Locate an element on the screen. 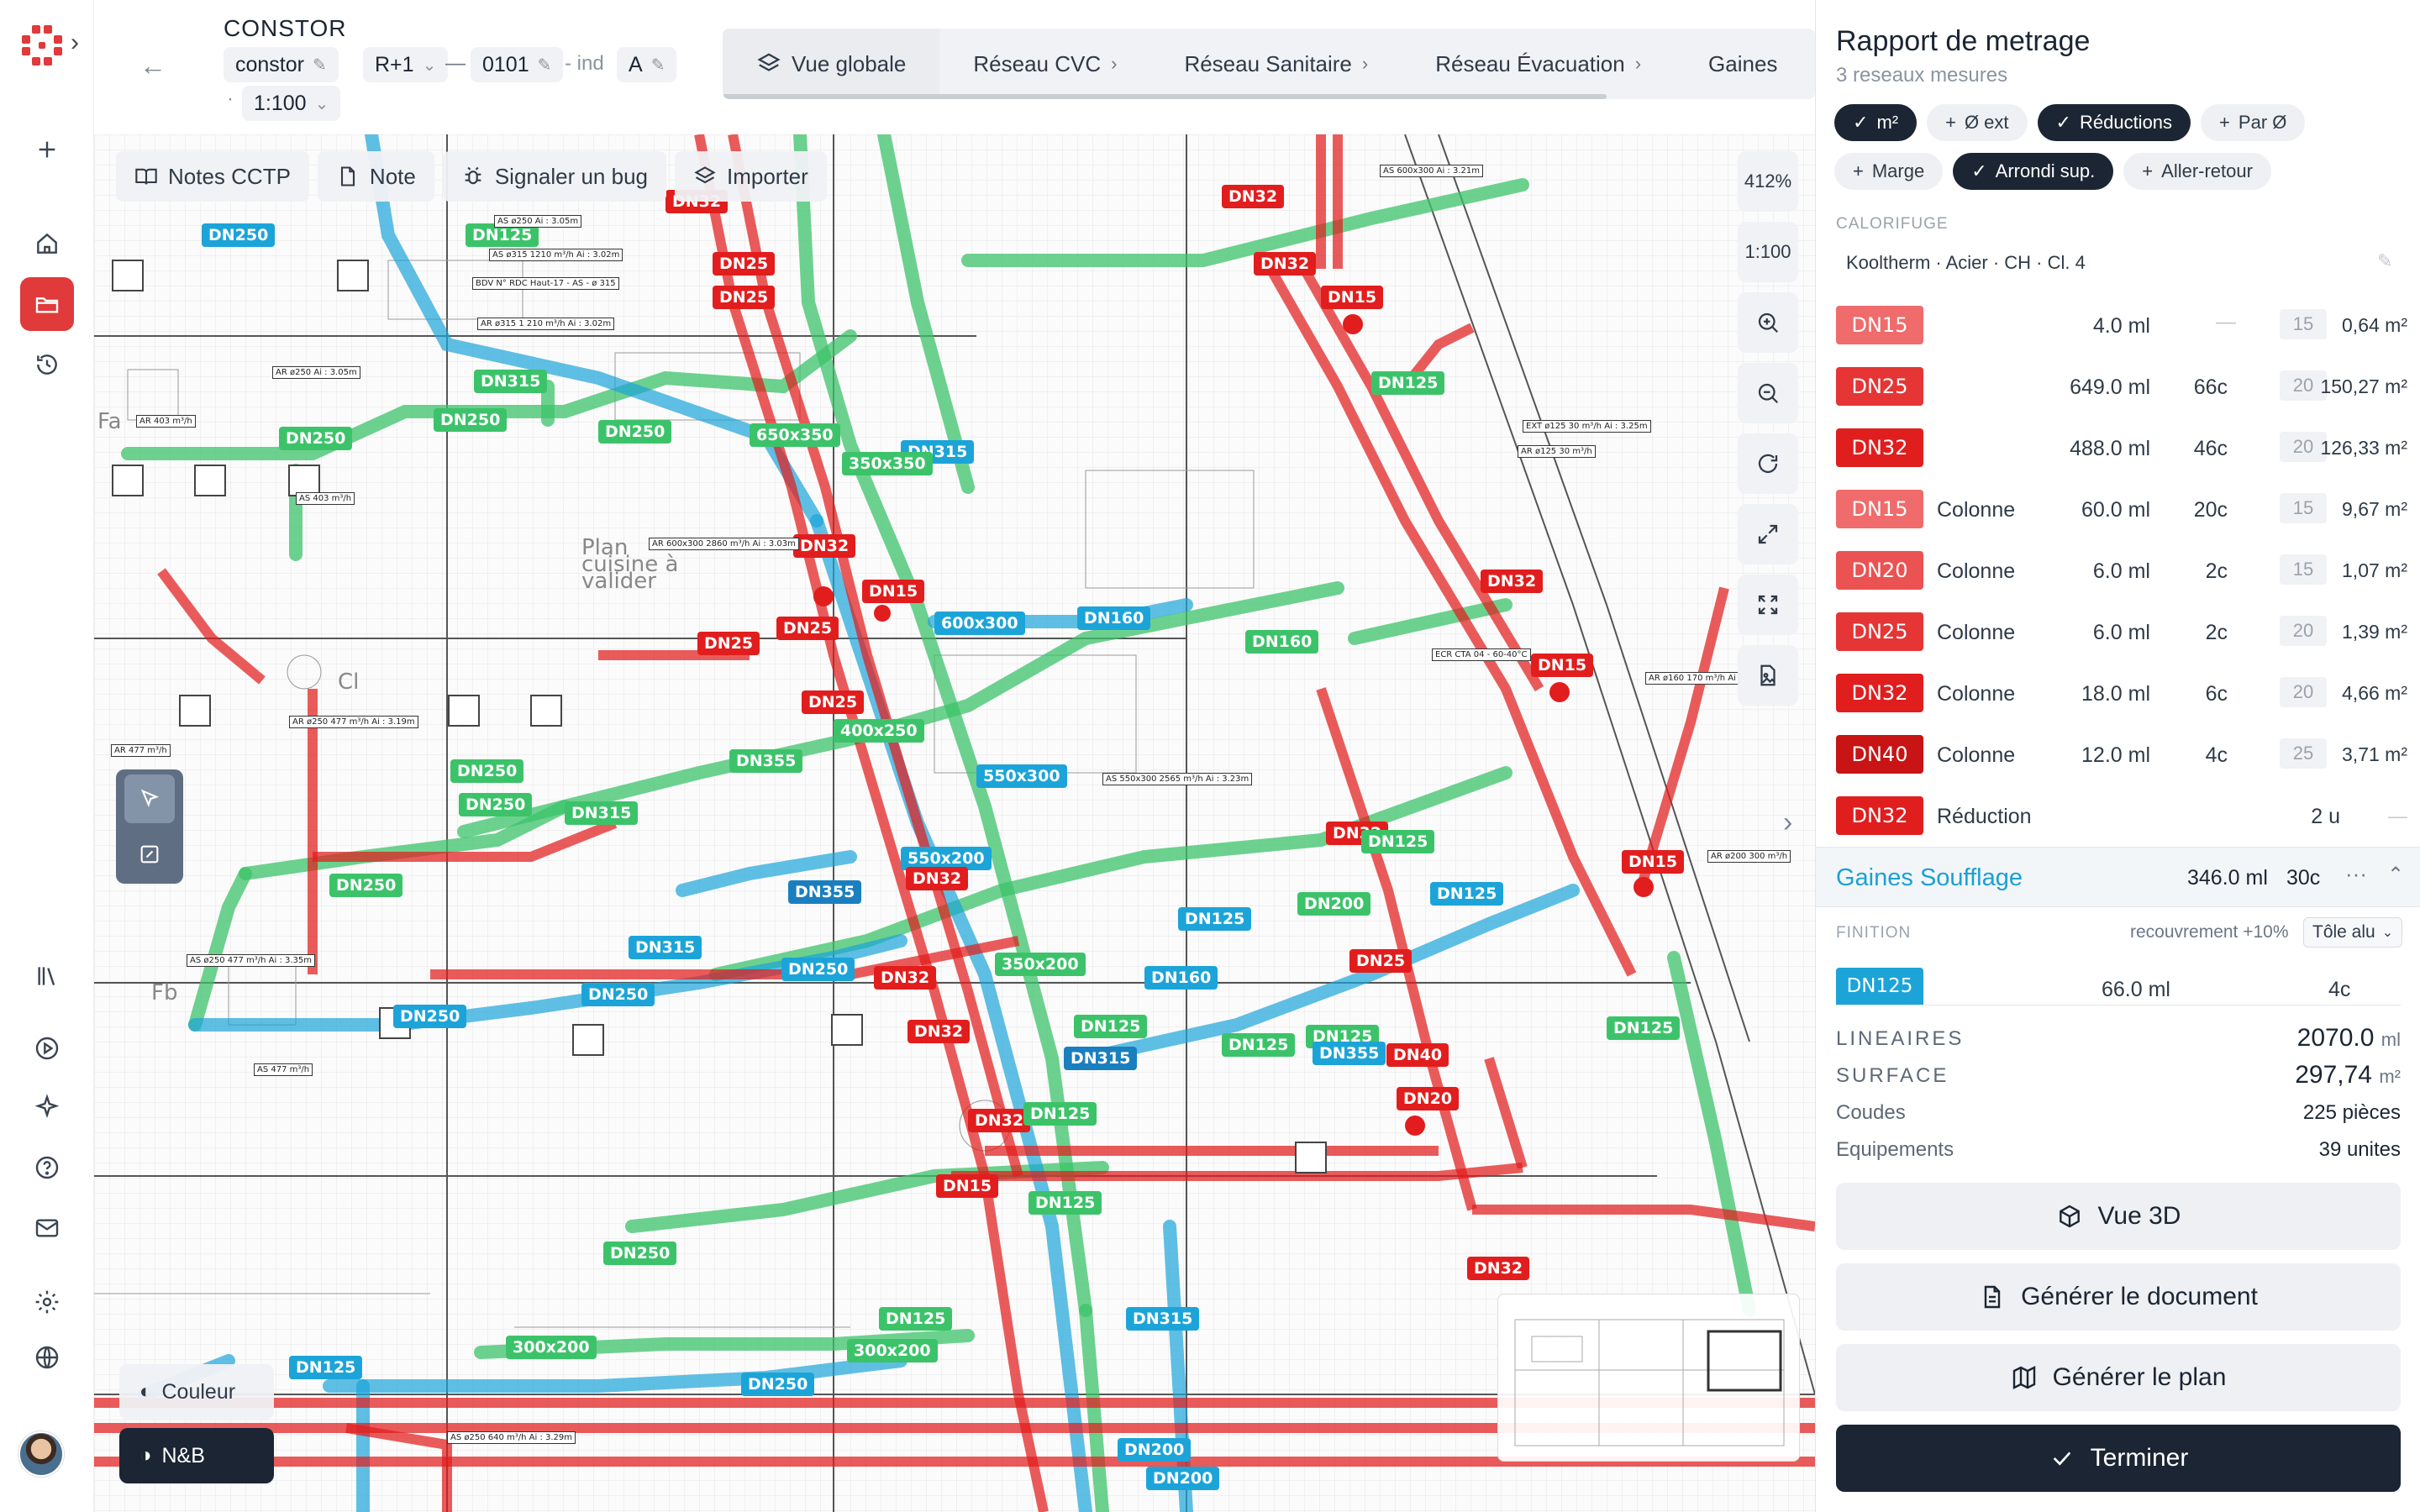  table-row: DN40 Colonne 12.0 ml 4c 25 3,71 m² is located at coordinates (2121, 765).